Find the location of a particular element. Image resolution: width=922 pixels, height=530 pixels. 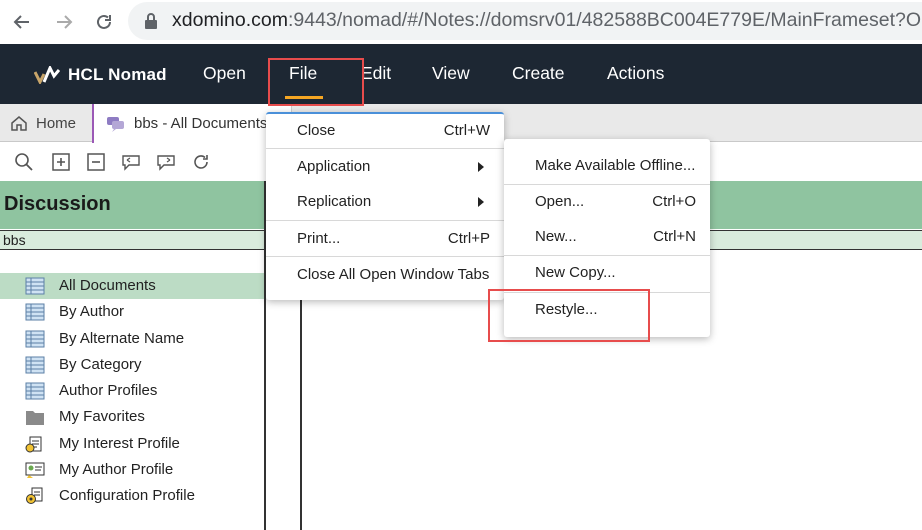

nav-item-by-author: By Author is located at coordinates (132, 312).